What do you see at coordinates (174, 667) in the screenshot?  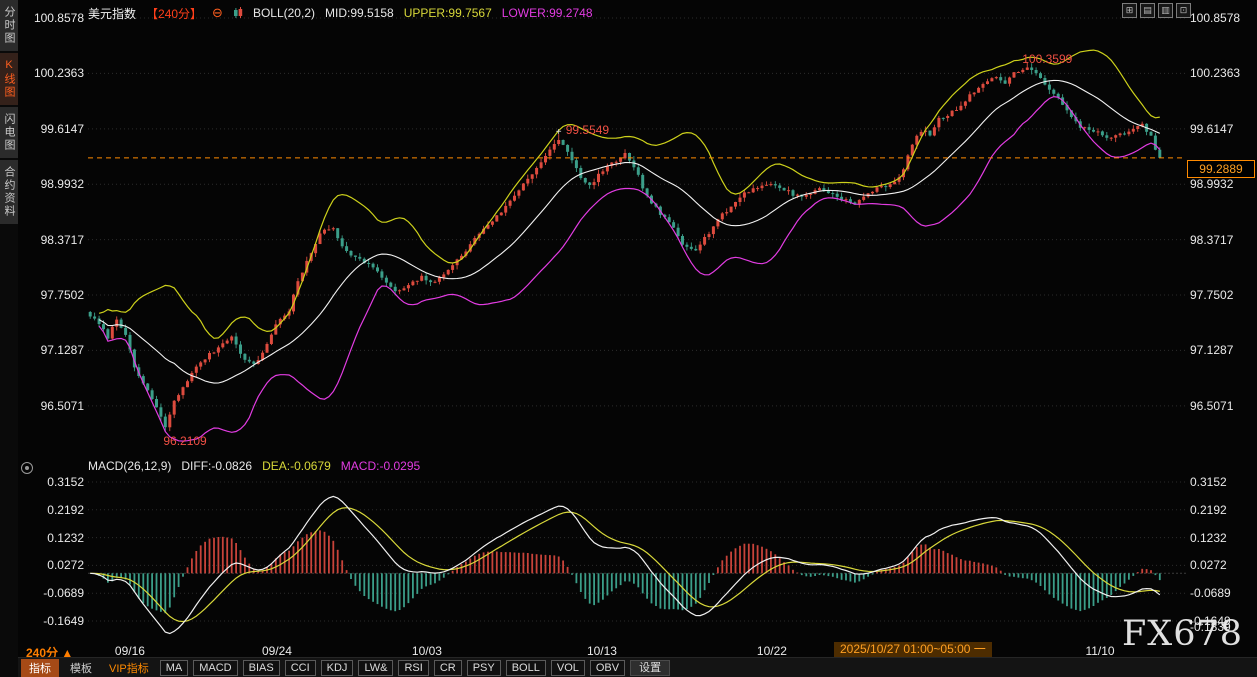 I see `toolbar-btn-ma: MA` at bounding box center [174, 667].